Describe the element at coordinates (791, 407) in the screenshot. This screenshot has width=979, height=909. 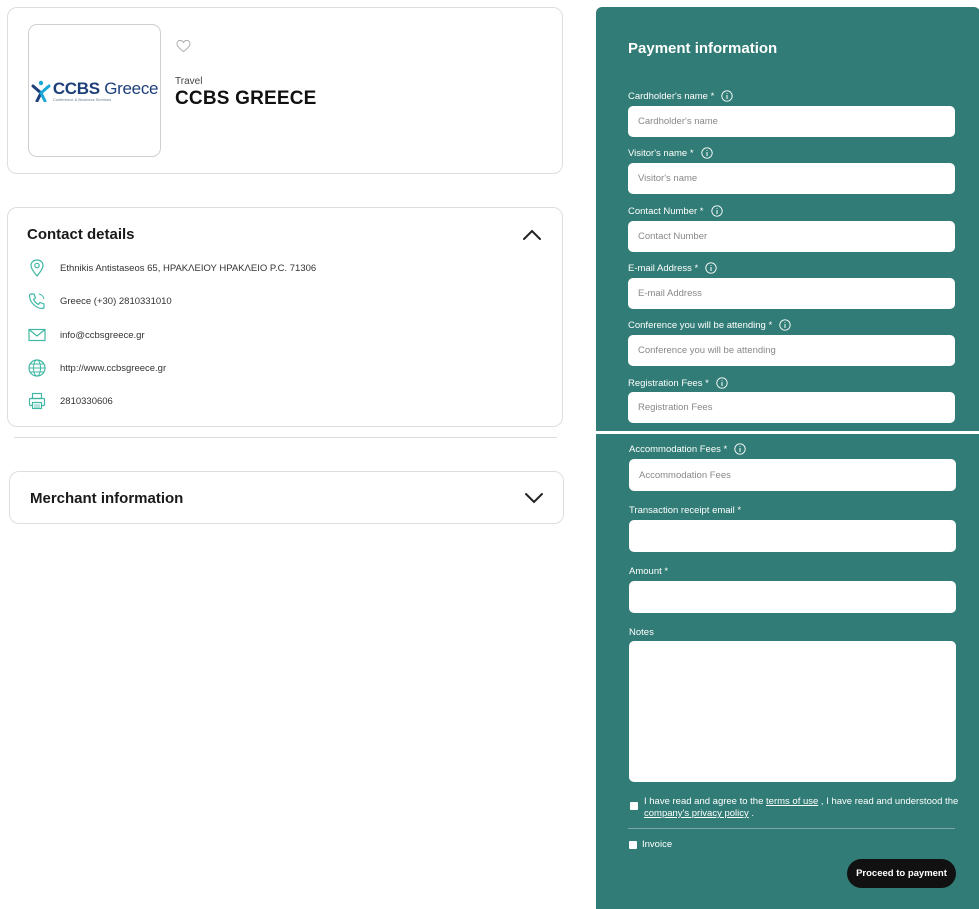
I see `registration-fees-input: Registration Fees` at that location.